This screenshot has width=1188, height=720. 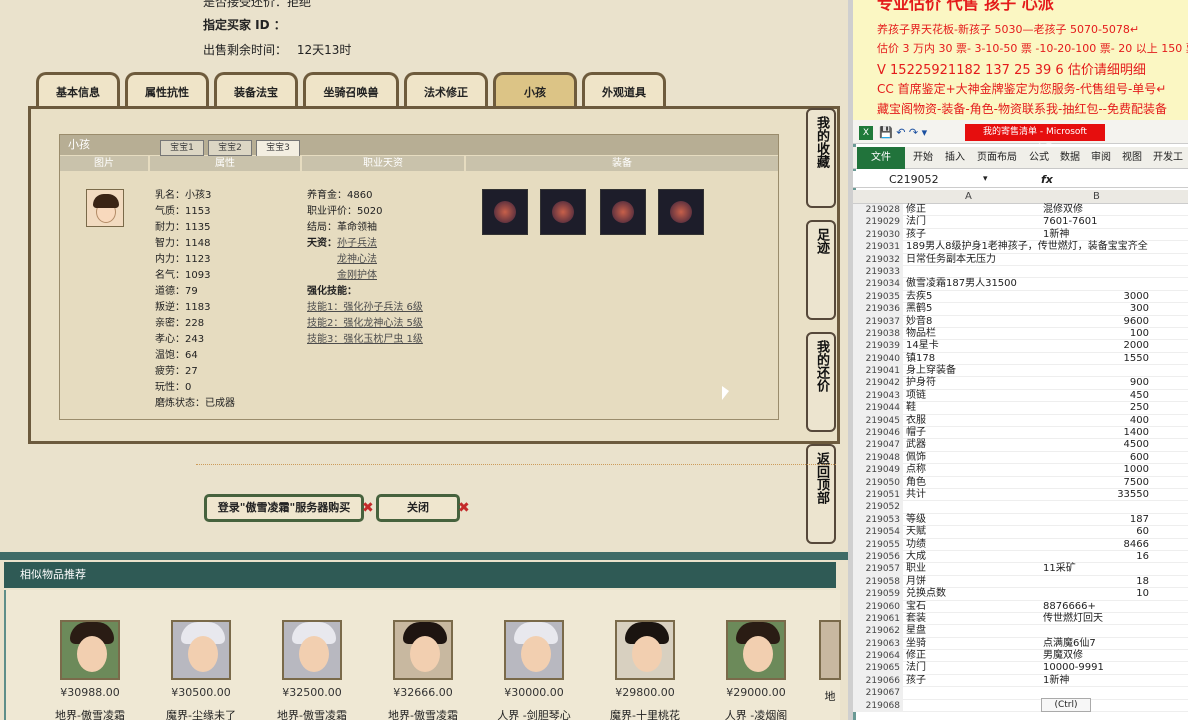 I want to click on cell-a: 月饼, so click(x=972, y=582).